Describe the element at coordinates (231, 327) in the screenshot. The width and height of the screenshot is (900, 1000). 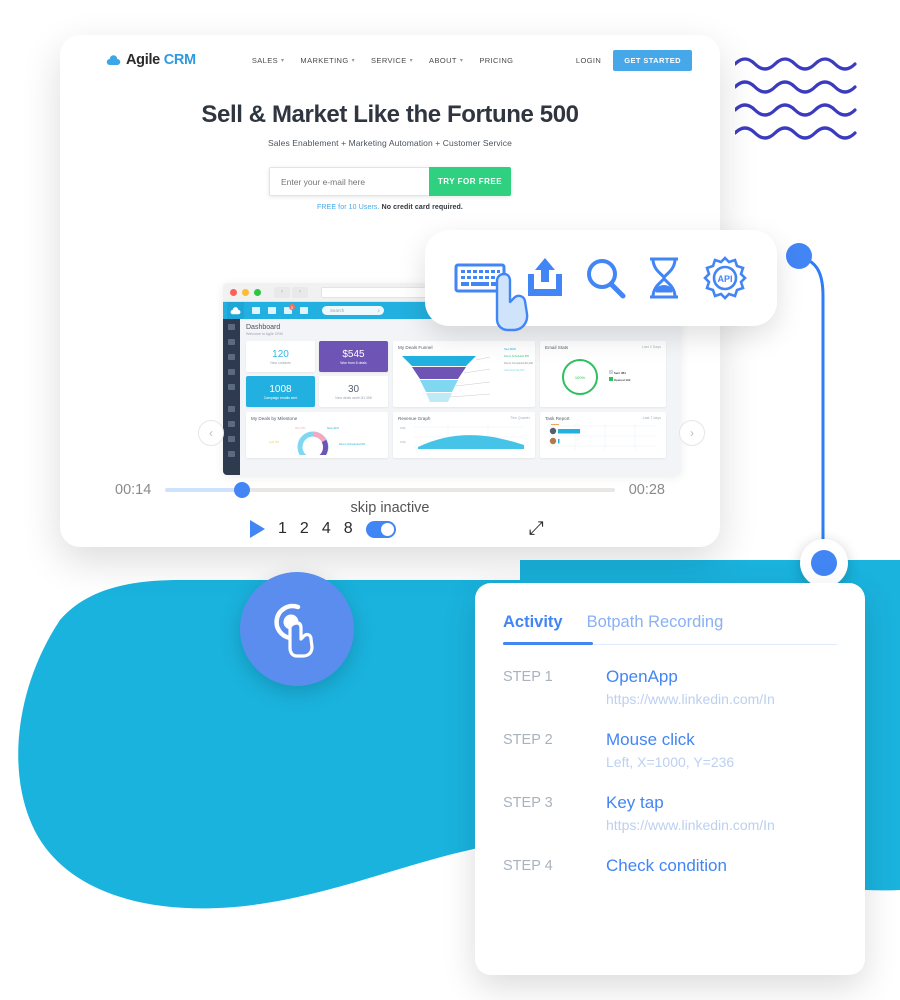
I see `sidebar-item-contacts` at that location.